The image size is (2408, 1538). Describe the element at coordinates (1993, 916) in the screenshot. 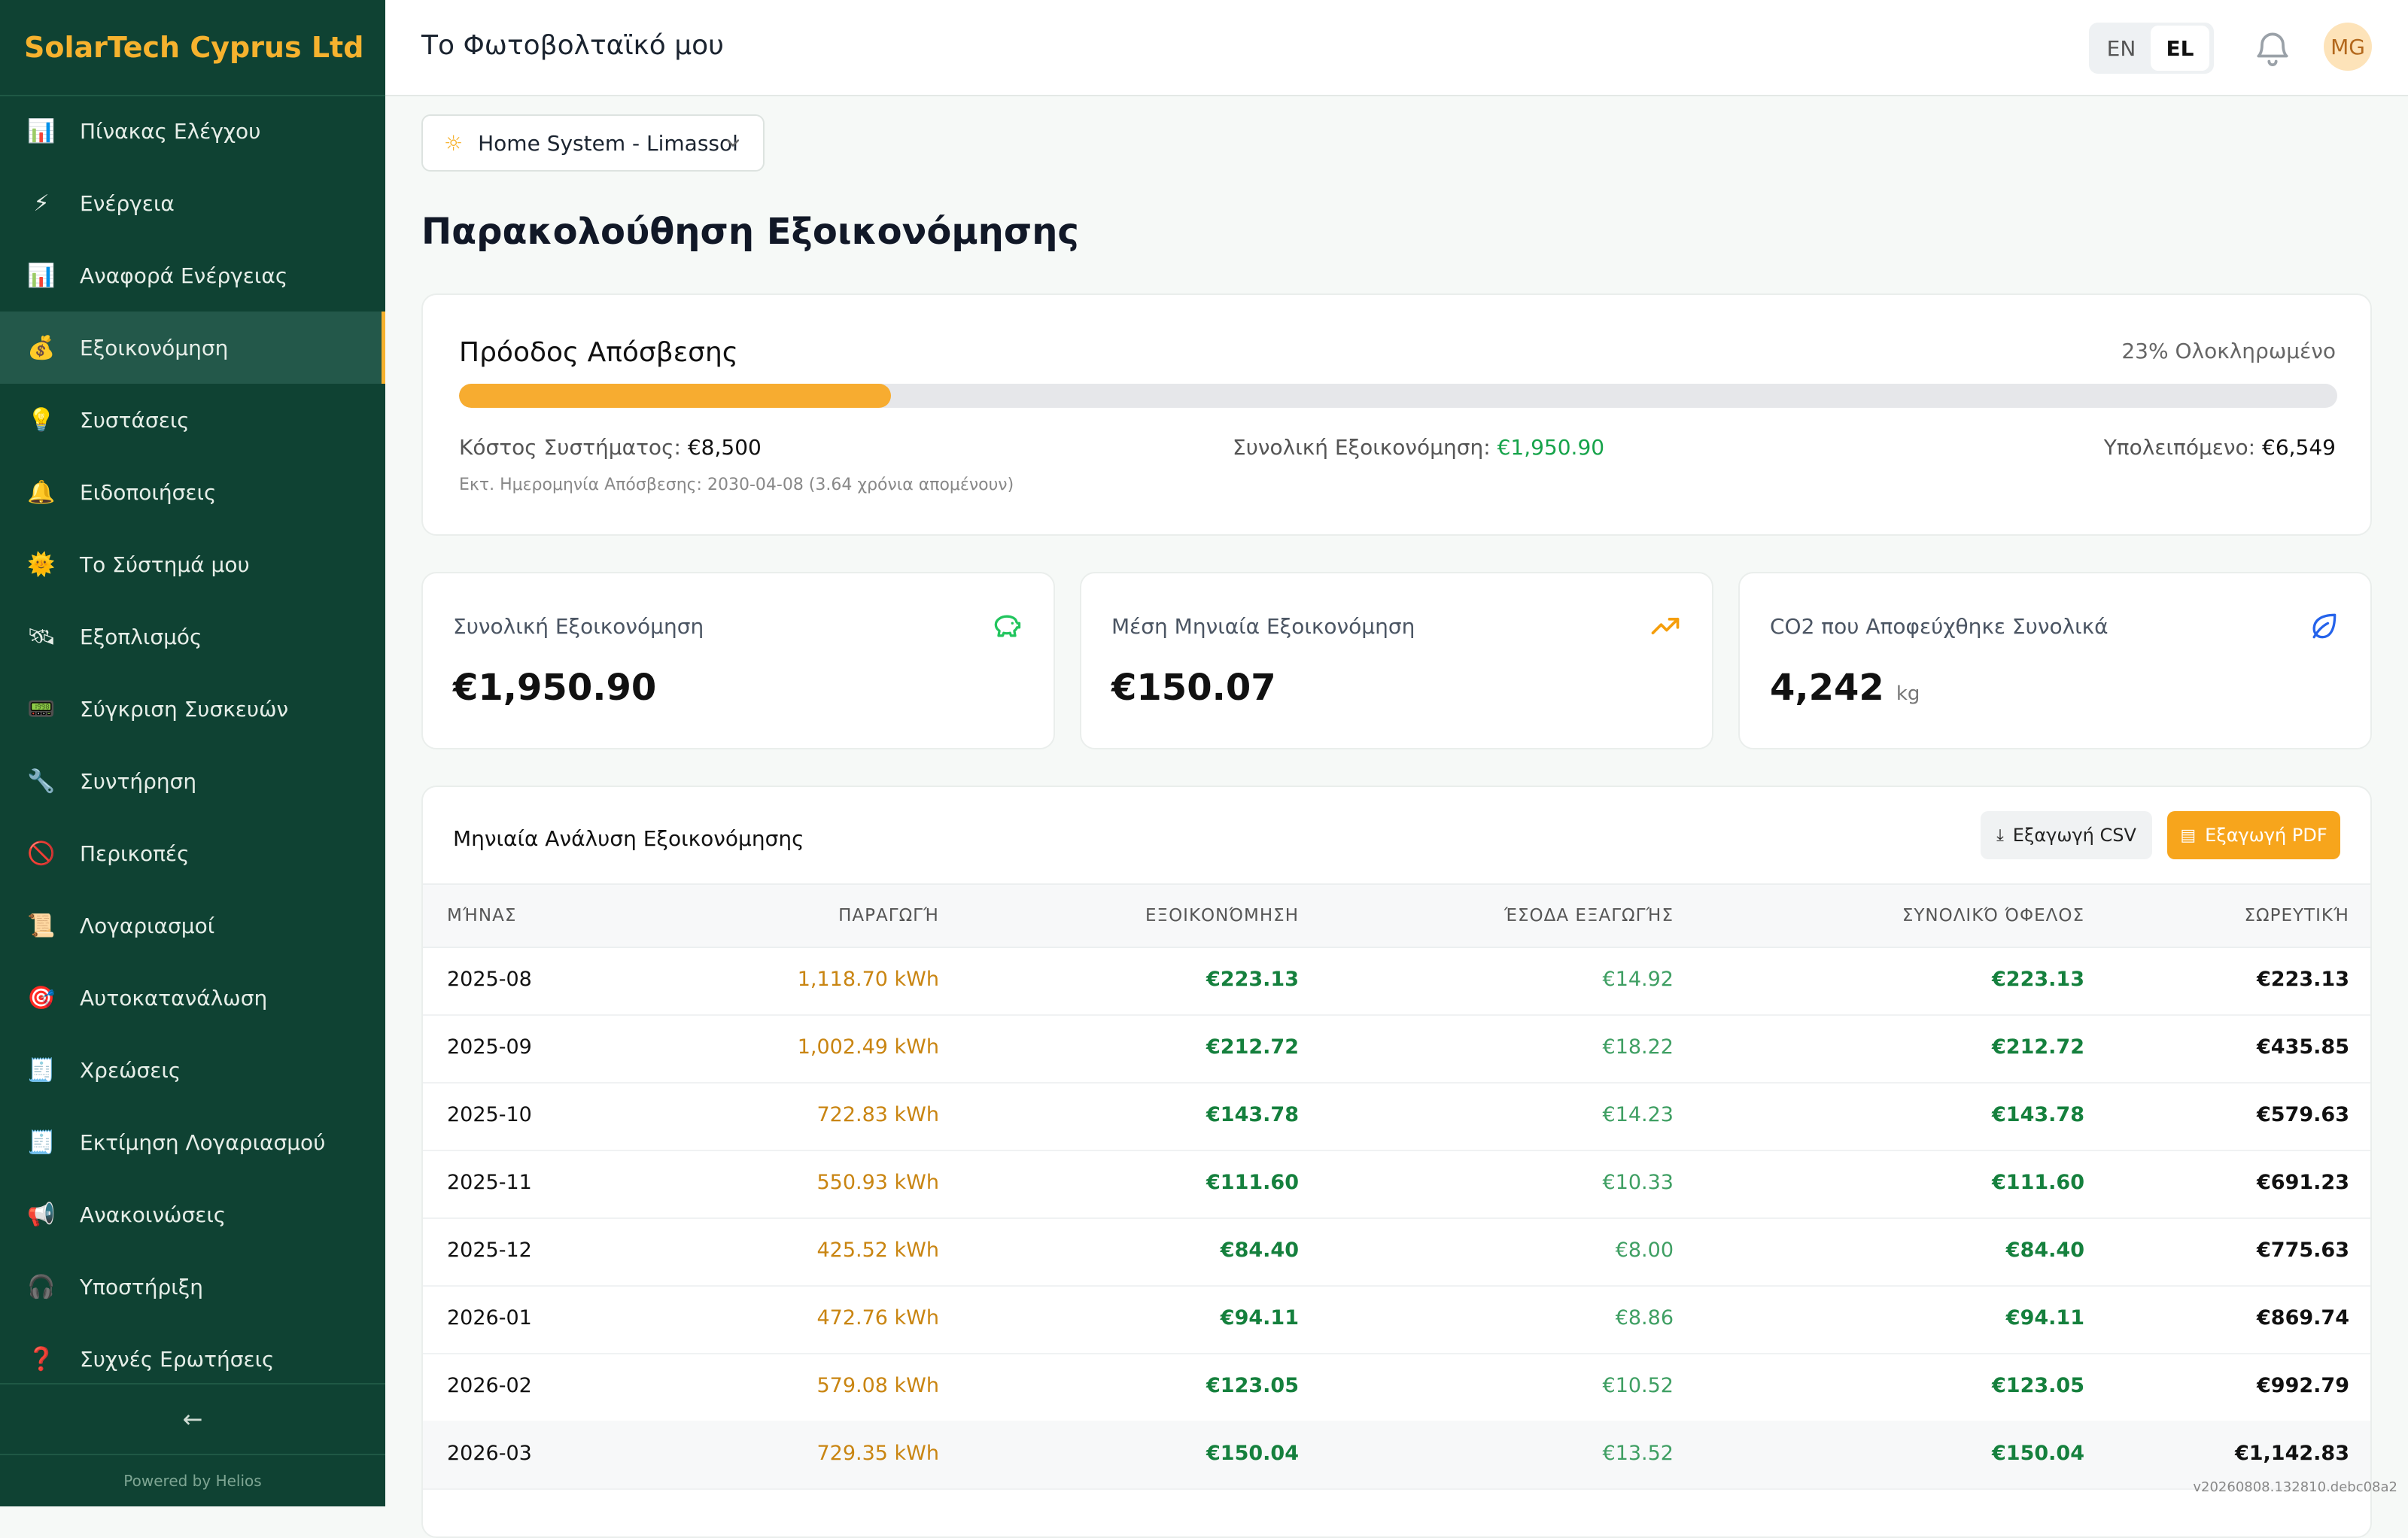

I see `col-total-benefit: ΣΥΝΟΛΙΚΌ ΌΦΕΛΟΣ` at that location.